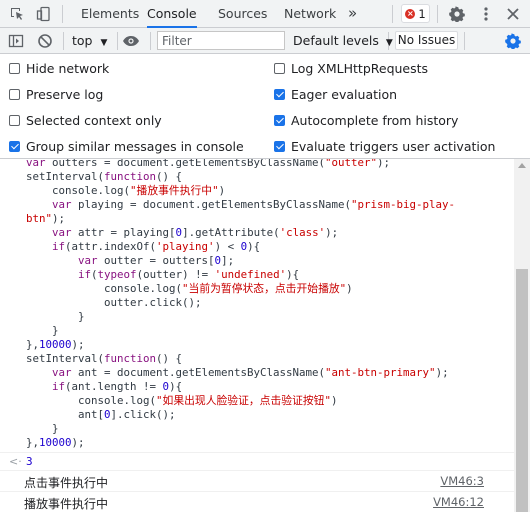 The height and width of the screenshot is (512, 530). I want to click on scroll-up-icon, so click(522, 165).